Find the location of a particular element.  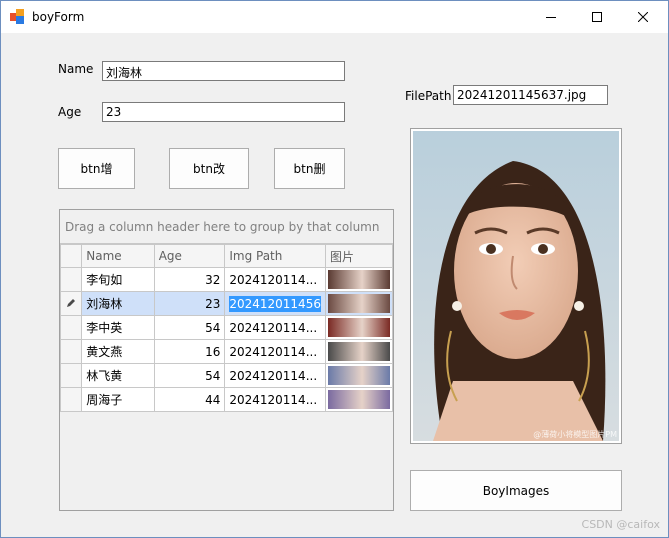

boy-images-button: BoyImages is located at coordinates (516, 490).